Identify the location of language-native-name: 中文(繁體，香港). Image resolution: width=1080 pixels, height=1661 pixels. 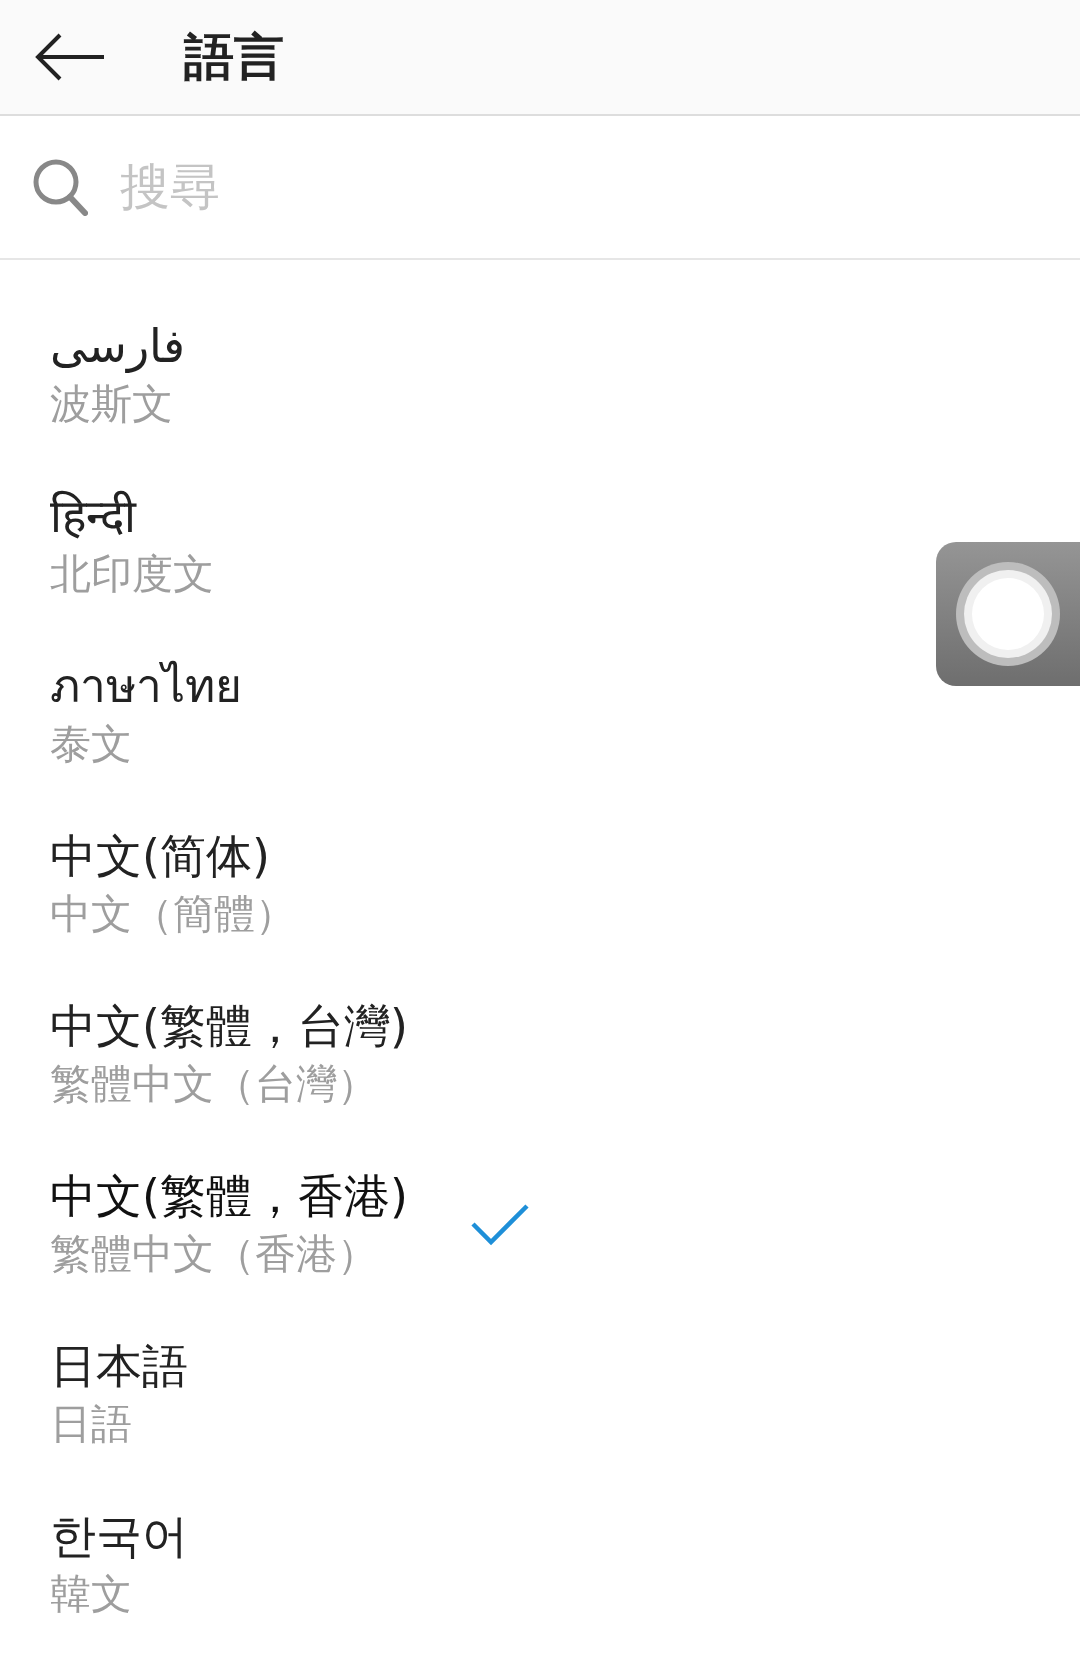
(229, 1196).